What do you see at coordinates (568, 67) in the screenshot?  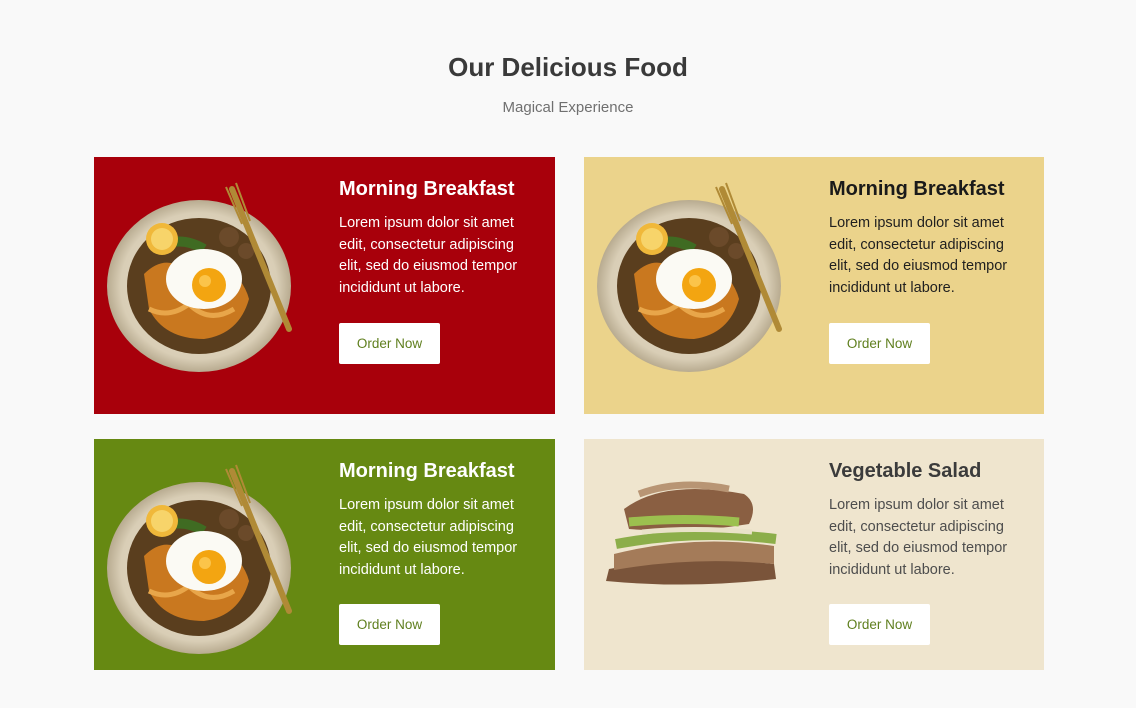 I see `section-title: Our Delicious Food` at bounding box center [568, 67].